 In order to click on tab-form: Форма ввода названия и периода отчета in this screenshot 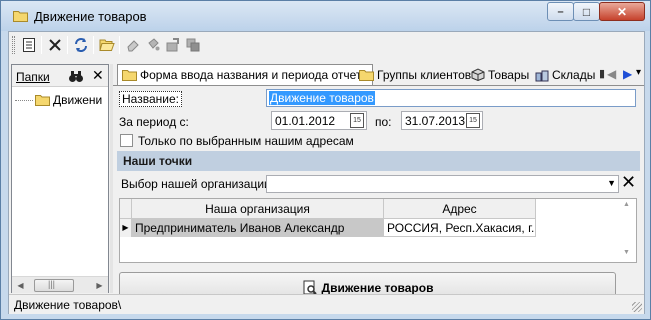, I will do `click(245, 74)`.